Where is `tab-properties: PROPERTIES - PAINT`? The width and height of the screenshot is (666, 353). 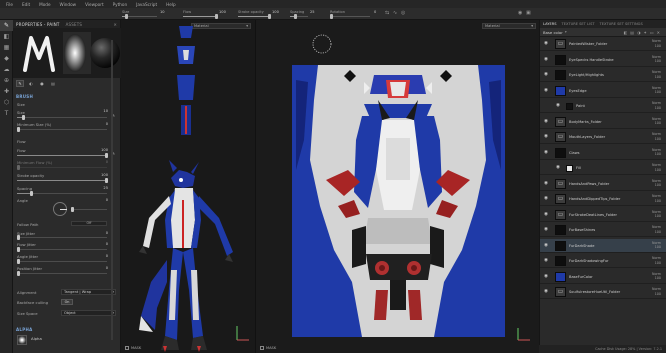
tab-properties: PROPERTIES - PAINT is located at coordinates (38, 24).